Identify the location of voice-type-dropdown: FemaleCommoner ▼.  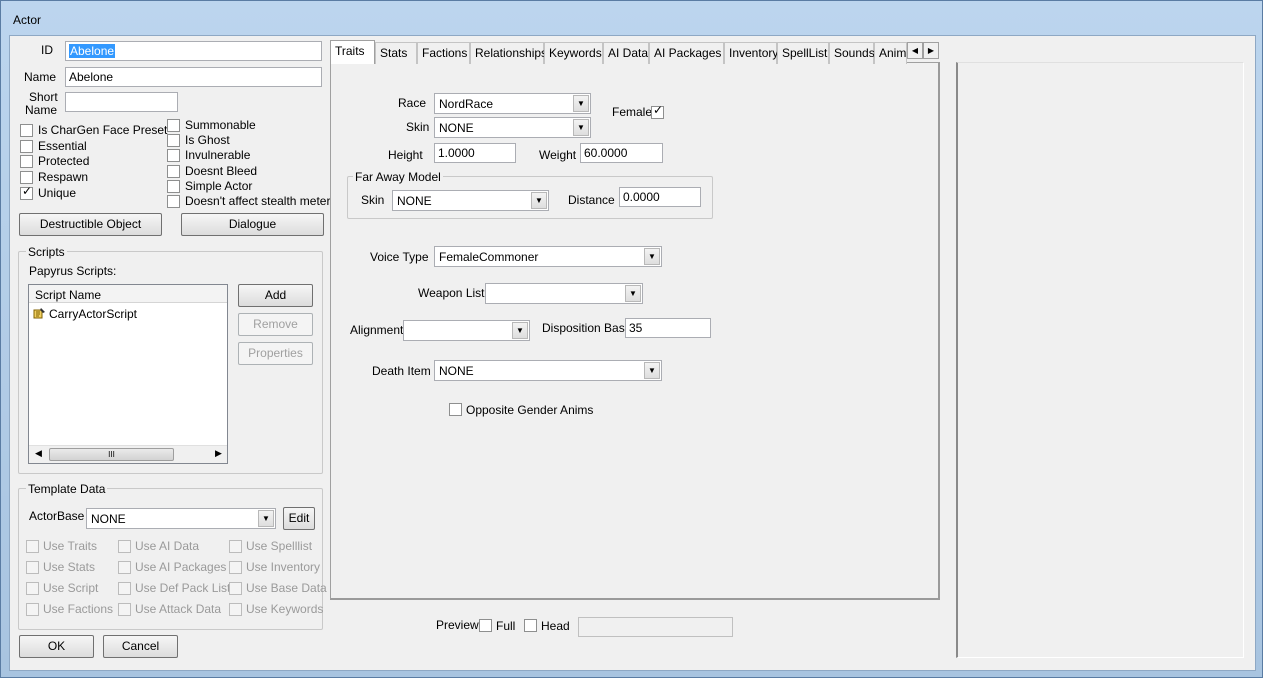
(548, 256).